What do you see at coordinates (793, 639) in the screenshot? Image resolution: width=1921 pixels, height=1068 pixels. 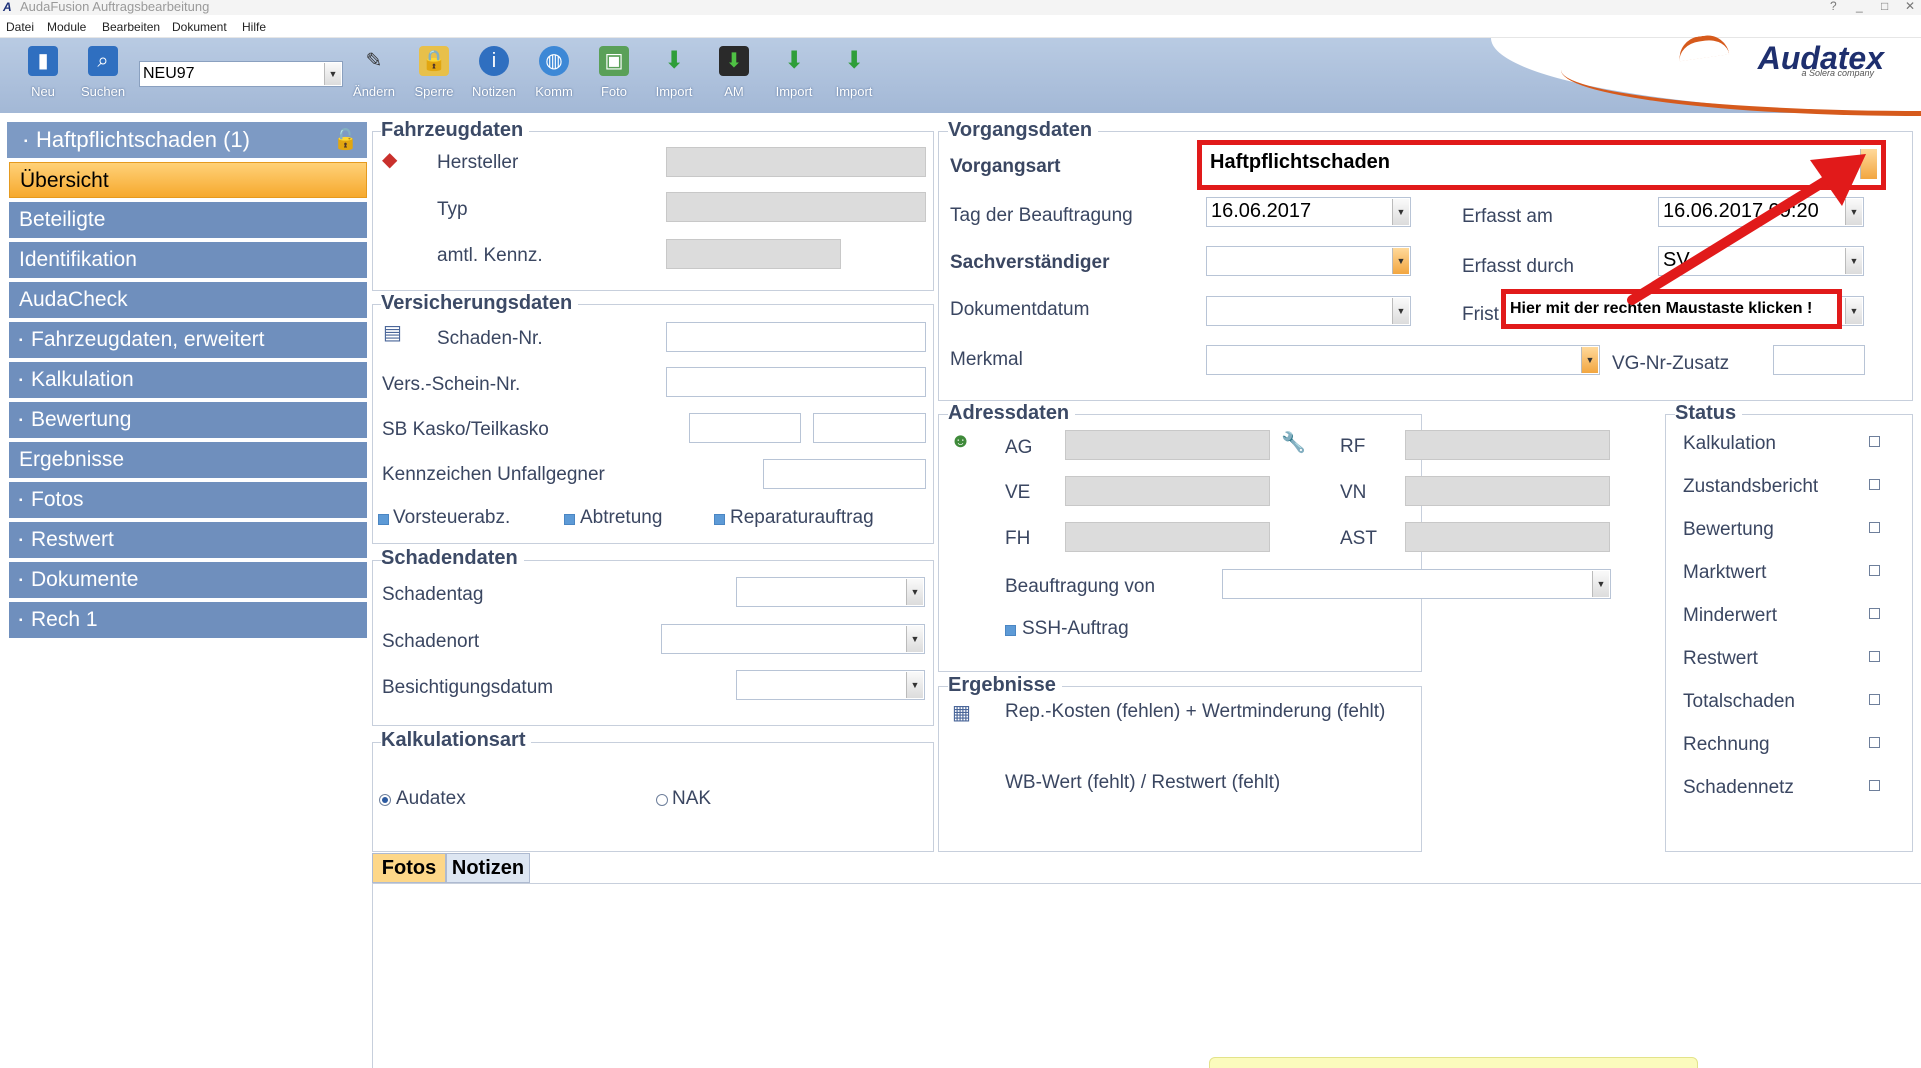 I see `schadenort-select: ▼` at bounding box center [793, 639].